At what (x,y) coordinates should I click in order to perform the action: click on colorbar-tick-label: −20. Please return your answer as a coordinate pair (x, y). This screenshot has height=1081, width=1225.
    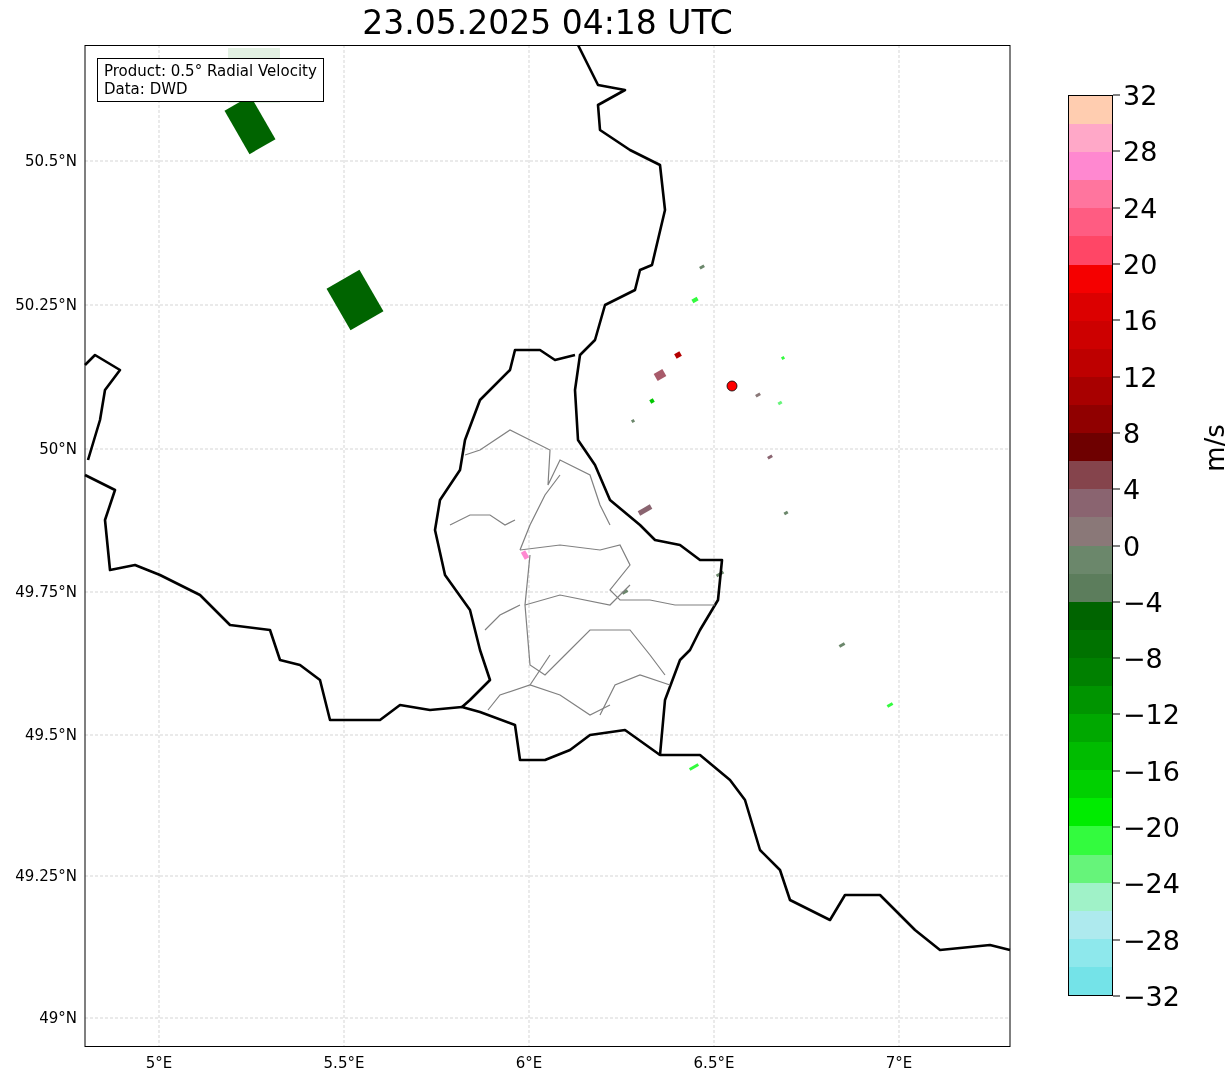
    Looking at the image, I should click on (1151, 827).